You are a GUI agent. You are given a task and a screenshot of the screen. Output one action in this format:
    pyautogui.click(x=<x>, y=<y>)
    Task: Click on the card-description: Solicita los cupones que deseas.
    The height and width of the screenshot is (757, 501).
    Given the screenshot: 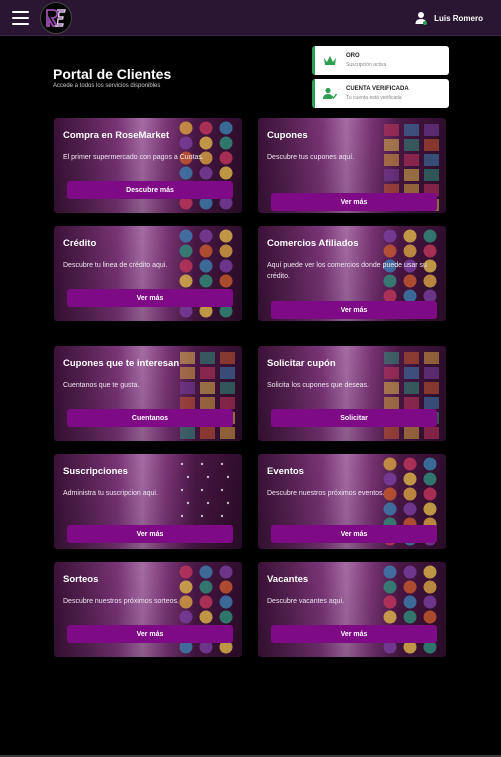 What is the action you would take?
    pyautogui.click(x=318, y=385)
    